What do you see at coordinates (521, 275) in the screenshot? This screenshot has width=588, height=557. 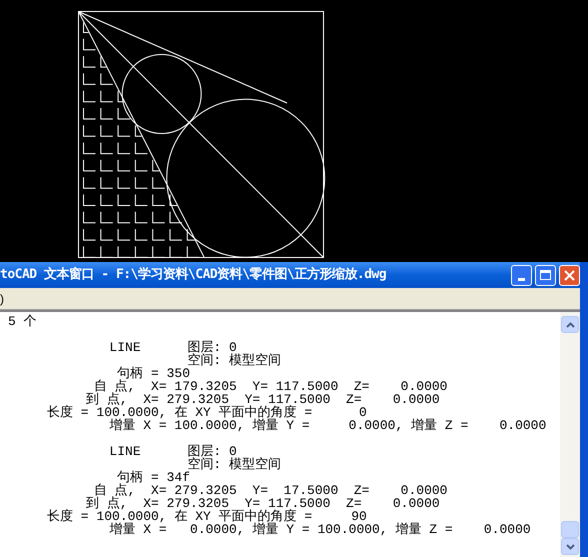 I see `minimize-button` at bounding box center [521, 275].